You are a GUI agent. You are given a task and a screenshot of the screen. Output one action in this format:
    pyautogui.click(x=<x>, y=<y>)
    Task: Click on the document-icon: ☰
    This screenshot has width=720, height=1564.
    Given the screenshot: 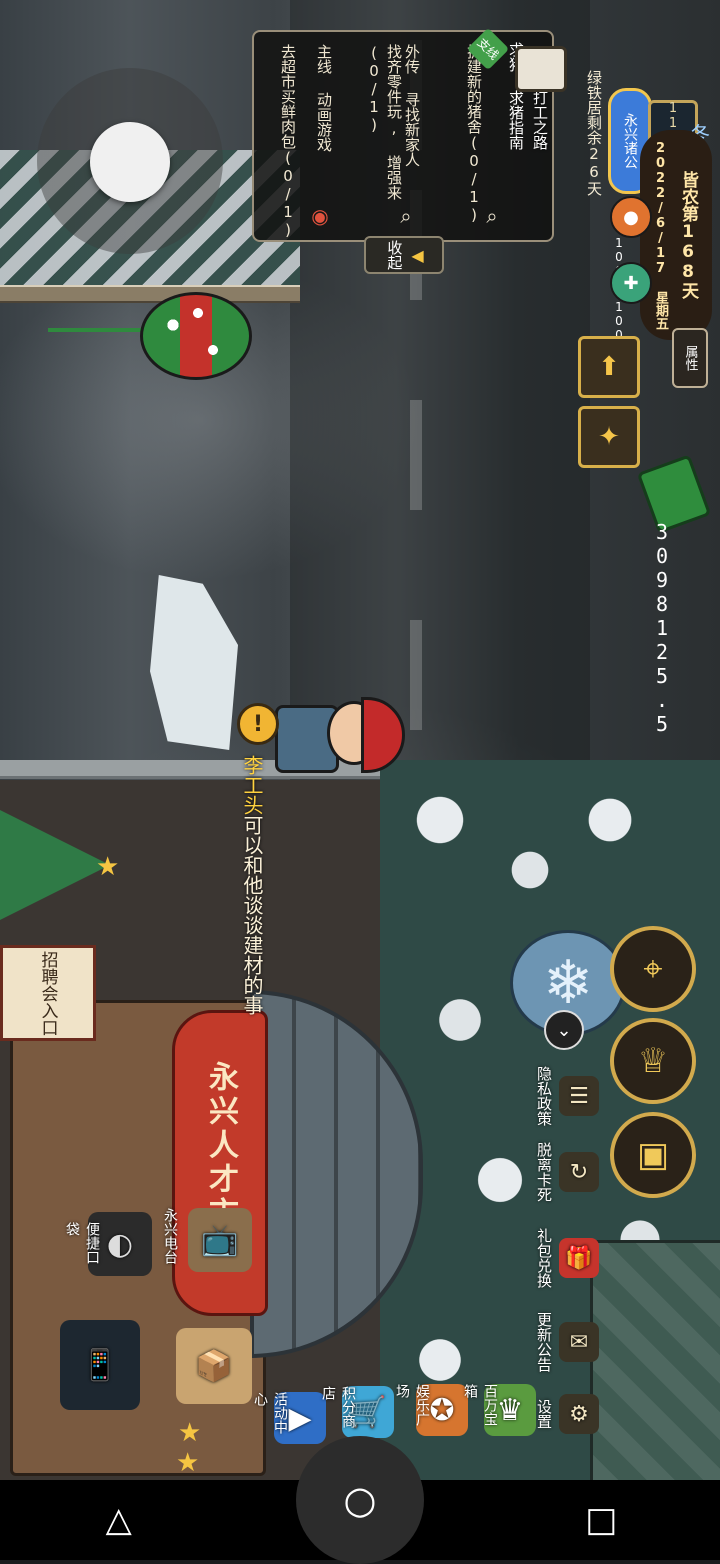 What is the action you would take?
    pyautogui.click(x=579, y=1096)
    